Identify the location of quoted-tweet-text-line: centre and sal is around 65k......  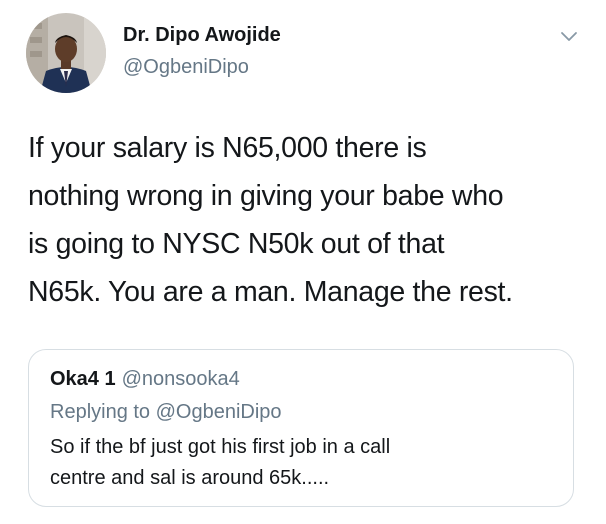
(190, 478).